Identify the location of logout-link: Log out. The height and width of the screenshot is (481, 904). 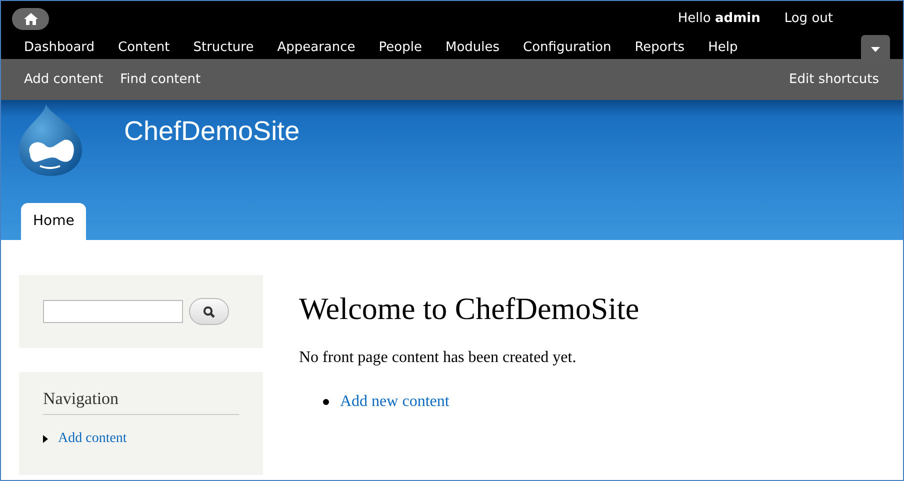
(808, 18).